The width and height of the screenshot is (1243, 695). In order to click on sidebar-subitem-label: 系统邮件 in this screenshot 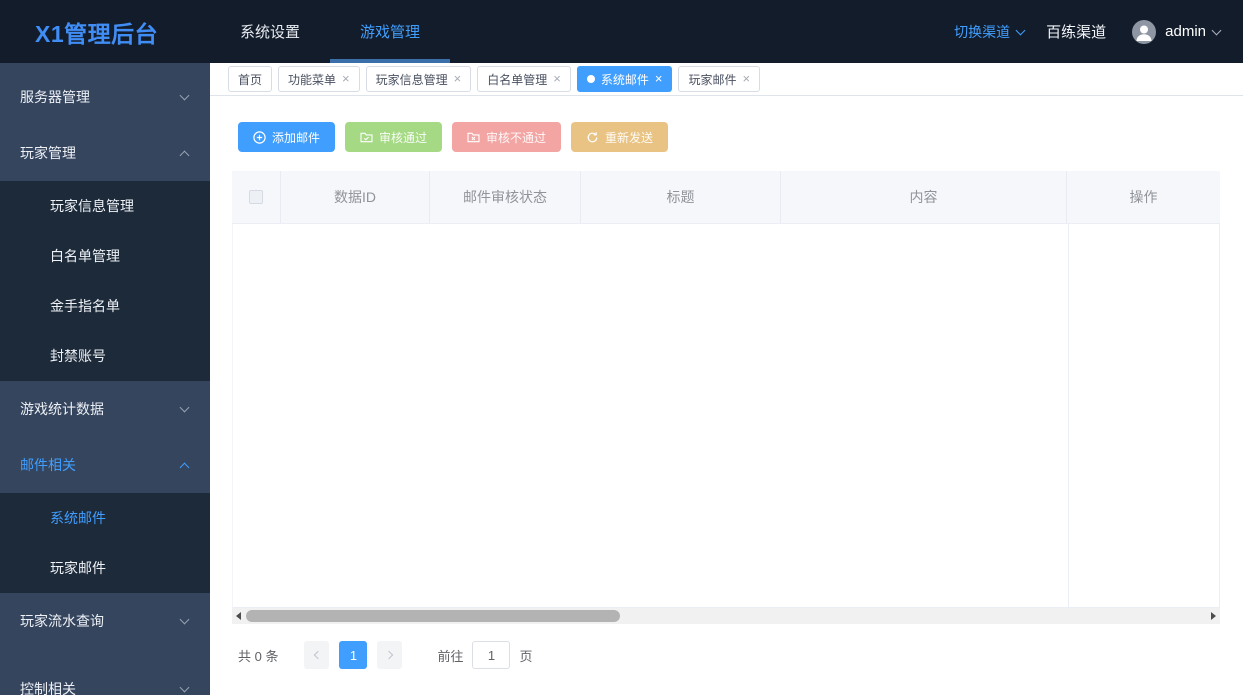, I will do `click(78, 518)`.